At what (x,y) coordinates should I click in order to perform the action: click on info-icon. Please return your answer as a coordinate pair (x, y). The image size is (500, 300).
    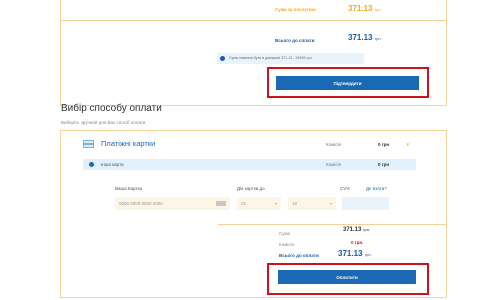
    Looking at the image, I should click on (222, 58).